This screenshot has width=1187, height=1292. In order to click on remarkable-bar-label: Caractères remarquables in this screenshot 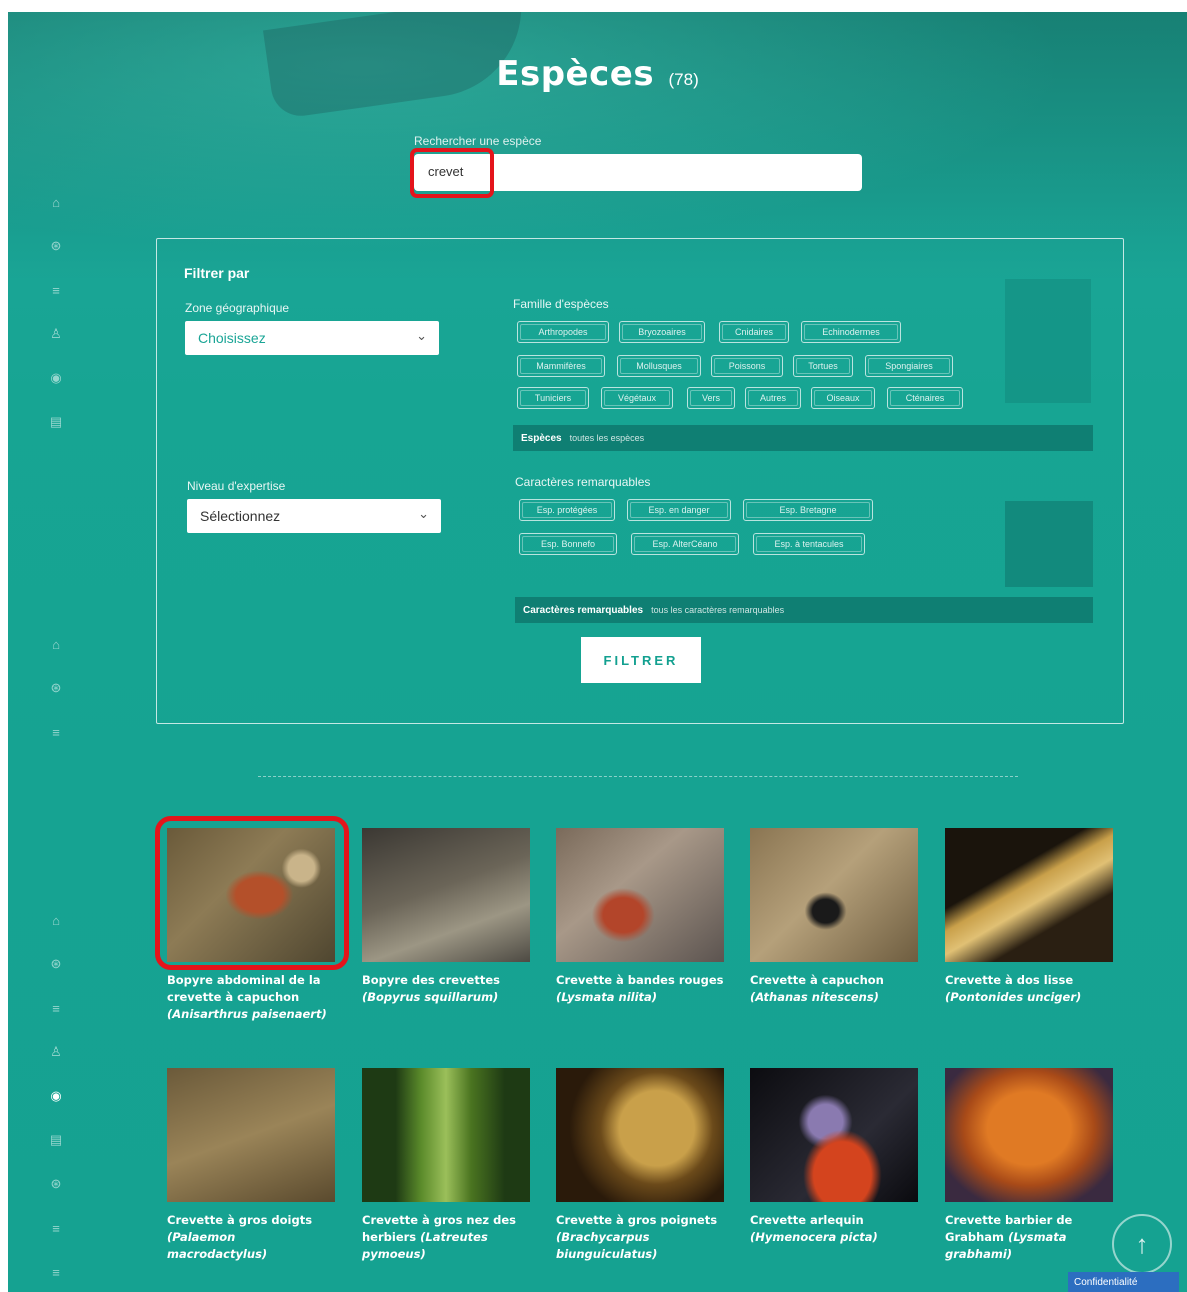, I will do `click(583, 610)`.